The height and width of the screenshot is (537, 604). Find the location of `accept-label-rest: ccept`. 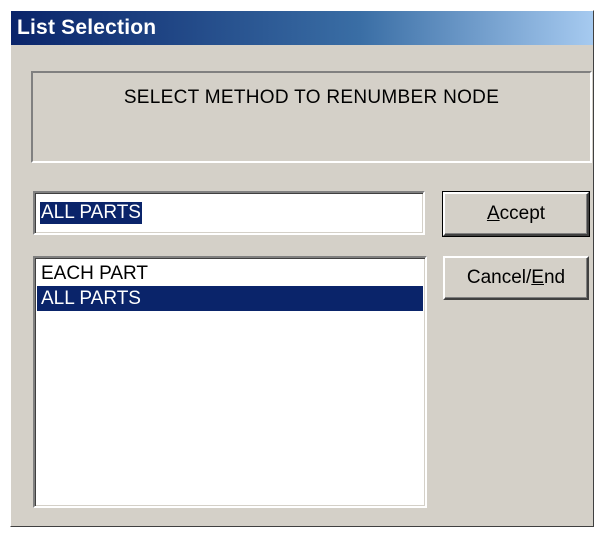

accept-label-rest: ccept is located at coordinates (522, 213).